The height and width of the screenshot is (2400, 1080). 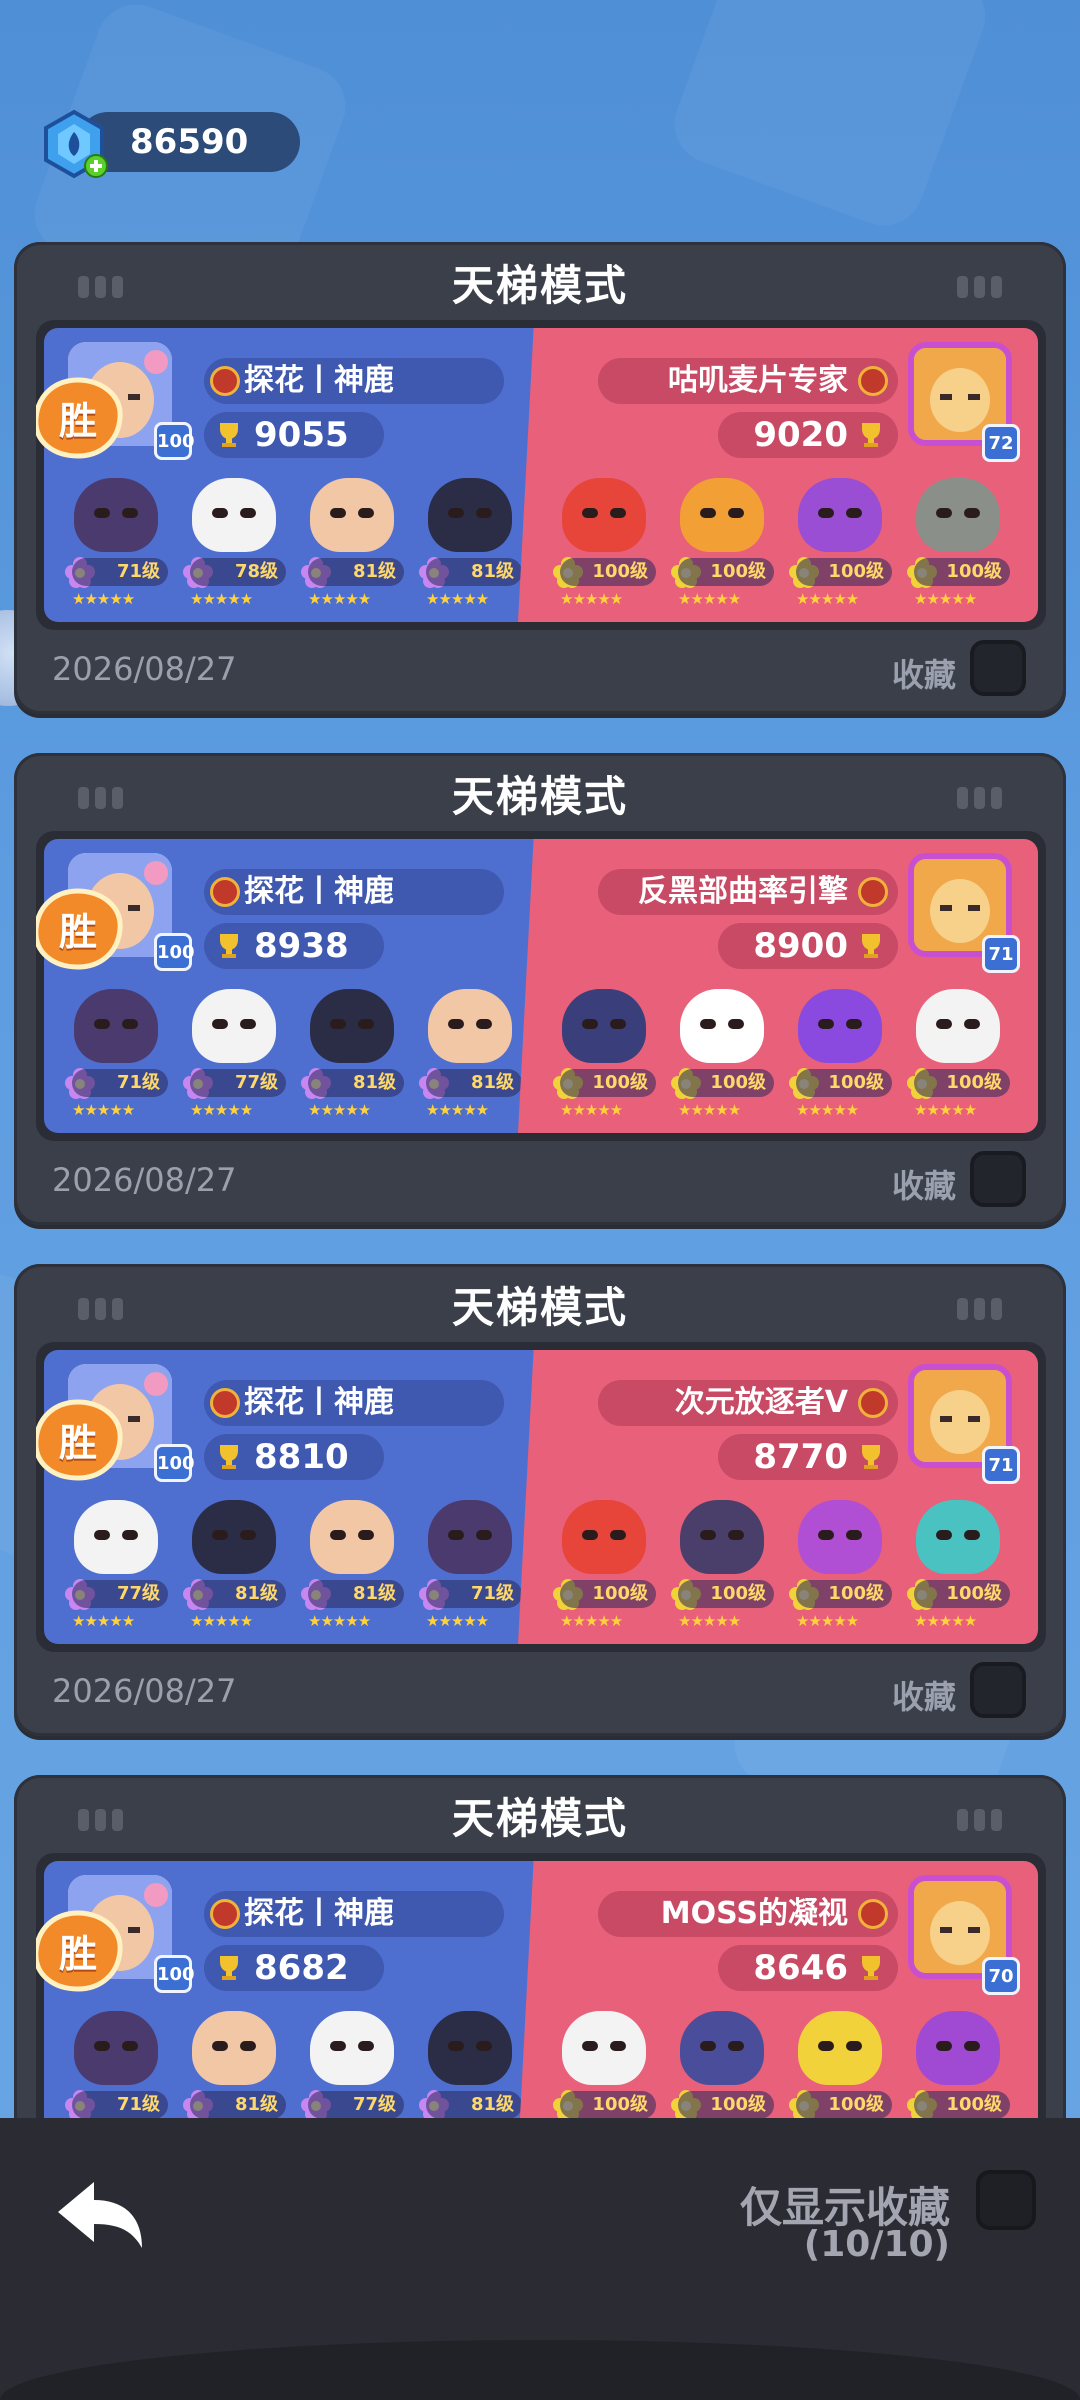 I want to click on opponent-heroes: 100级 ★★★★★ 100级 ★★★★★, so click(x=781, y=548).